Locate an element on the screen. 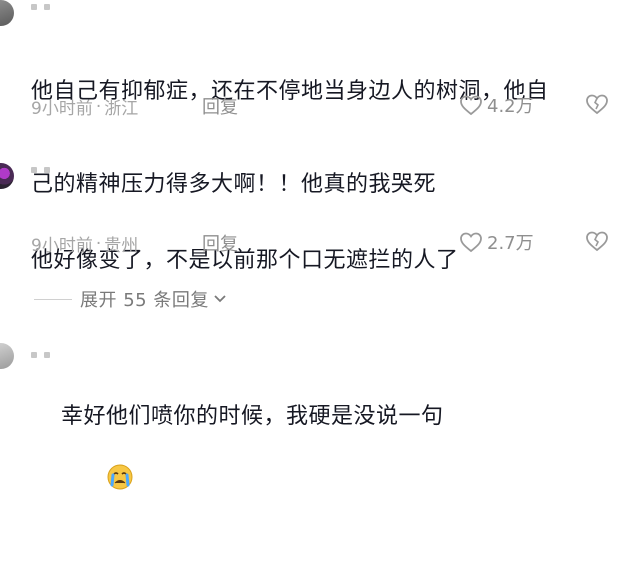 The width and height of the screenshot is (618, 562). comment-location: 贵州 is located at coordinates (121, 246).